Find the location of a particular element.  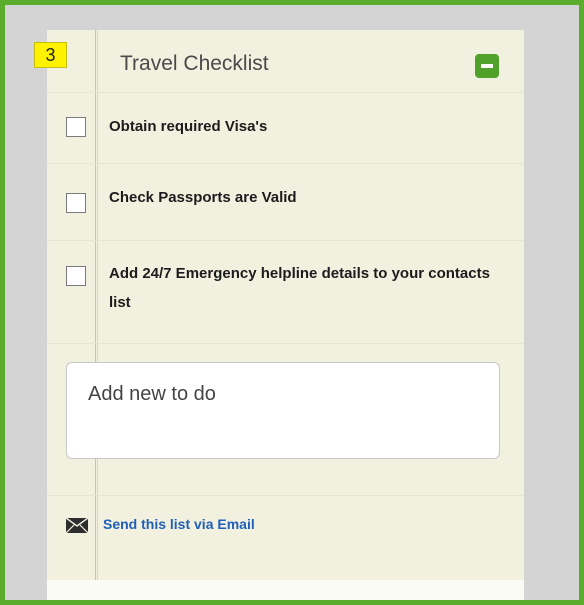

add-todo-placeholder: Add new to do is located at coordinates (152, 394).